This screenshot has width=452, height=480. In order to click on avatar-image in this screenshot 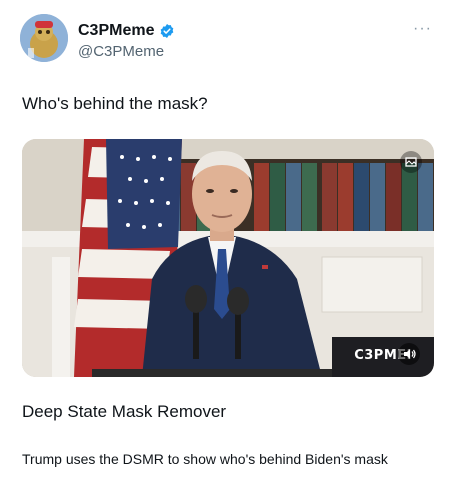, I will do `click(44, 38)`.